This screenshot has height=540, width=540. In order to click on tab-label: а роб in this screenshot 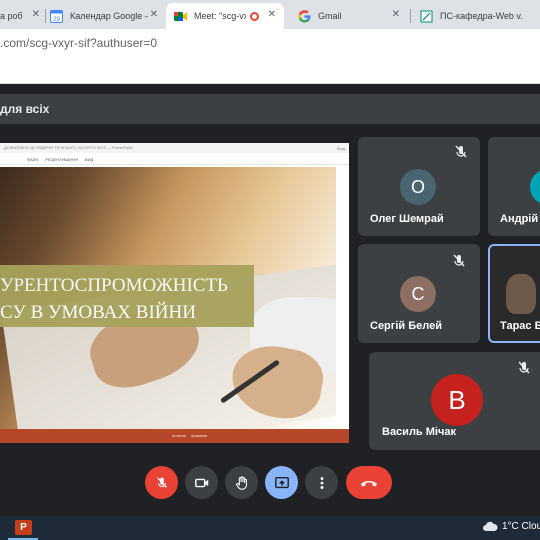, I will do `click(11, 16)`.